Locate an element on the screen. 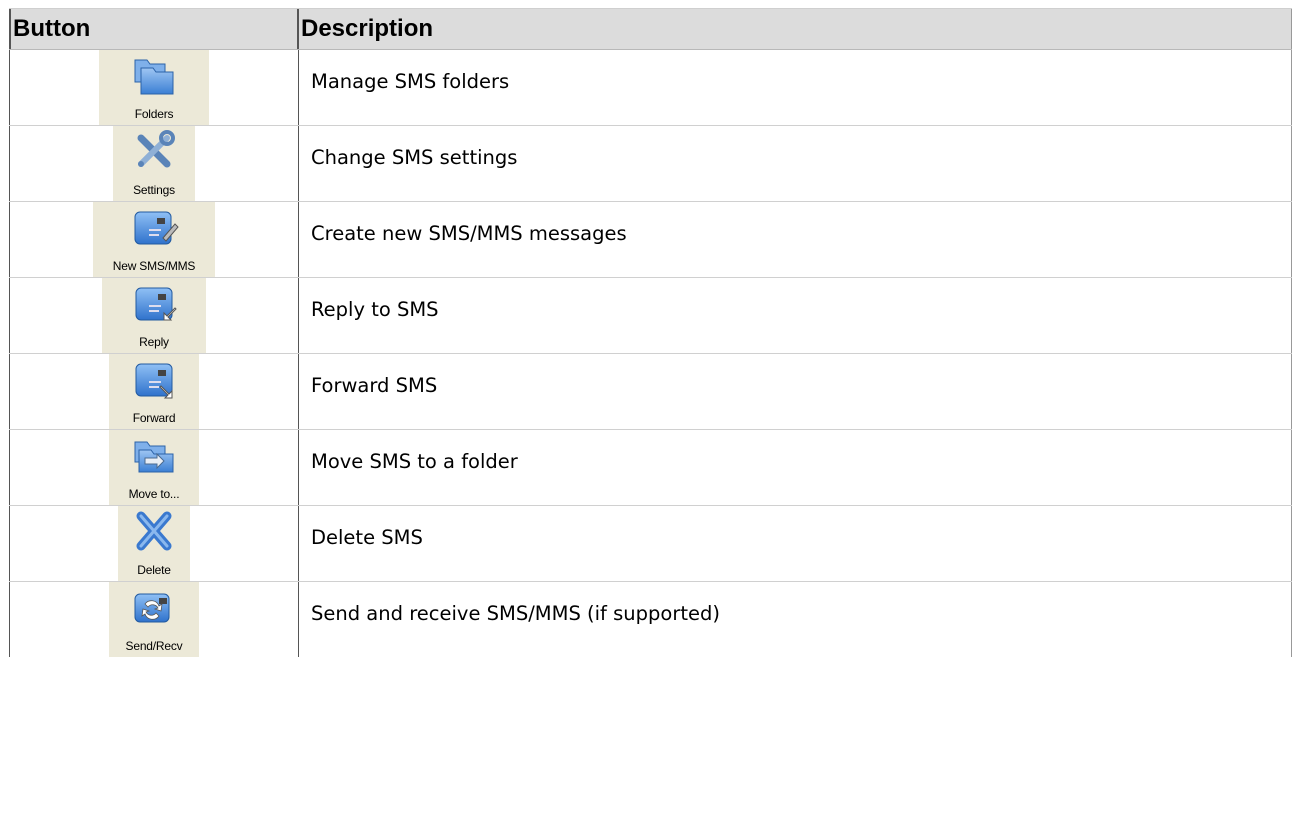  table-row: Folders Manage SMS folders is located at coordinates (650, 88).